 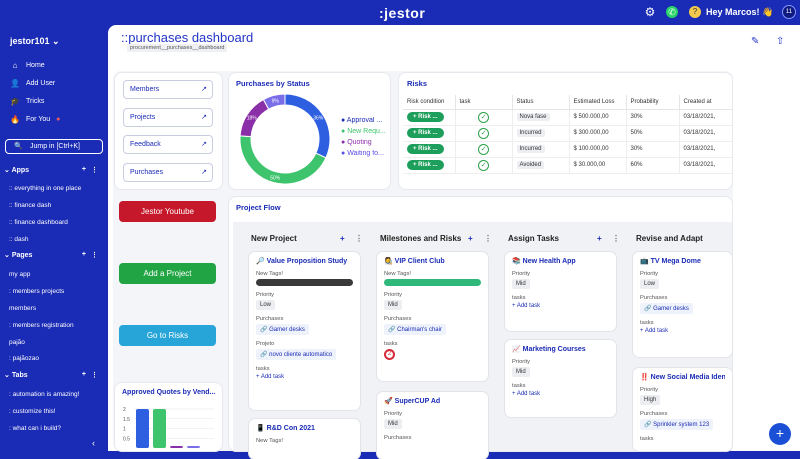 What do you see at coordinates (417, 83) in the screenshot?
I see `risks-title: Risks` at bounding box center [417, 83].